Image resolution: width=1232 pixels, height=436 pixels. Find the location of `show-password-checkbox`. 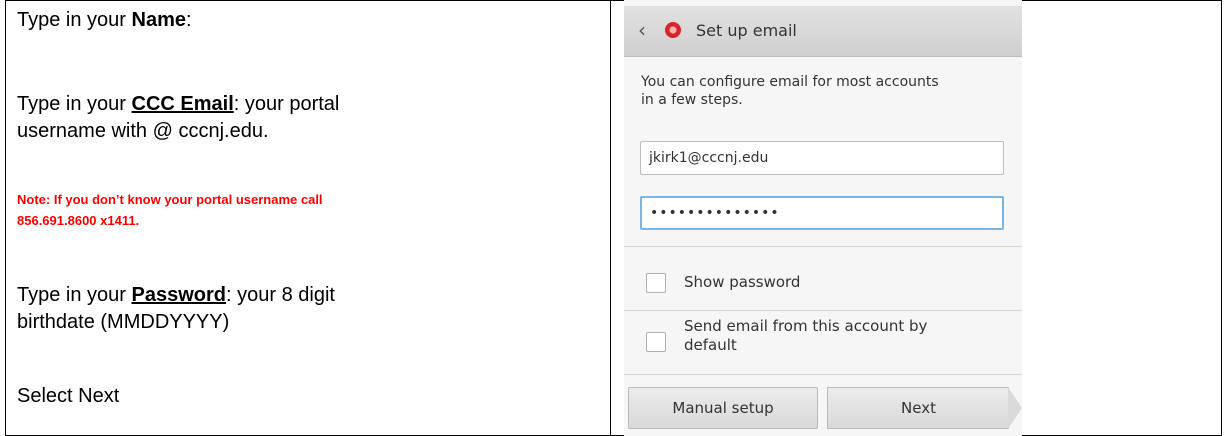

show-password-checkbox is located at coordinates (656, 283).